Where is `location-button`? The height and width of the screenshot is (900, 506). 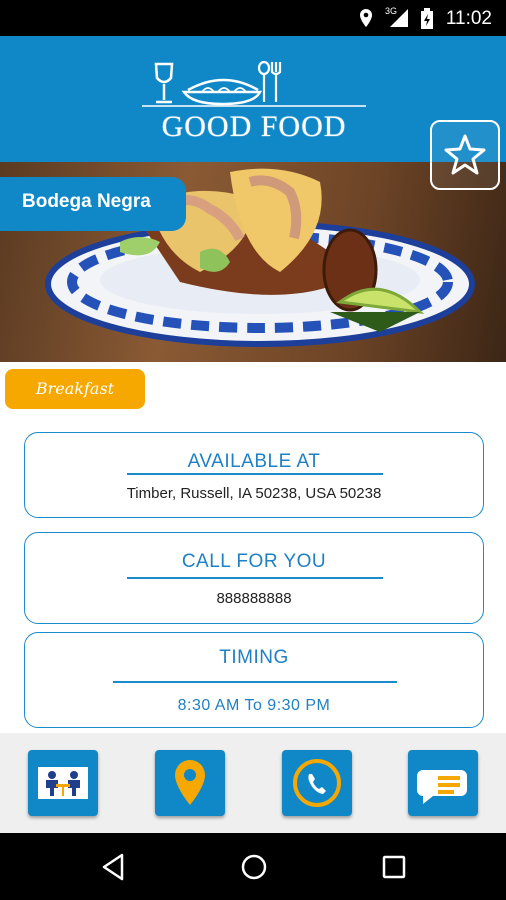
location-button is located at coordinates (190, 783).